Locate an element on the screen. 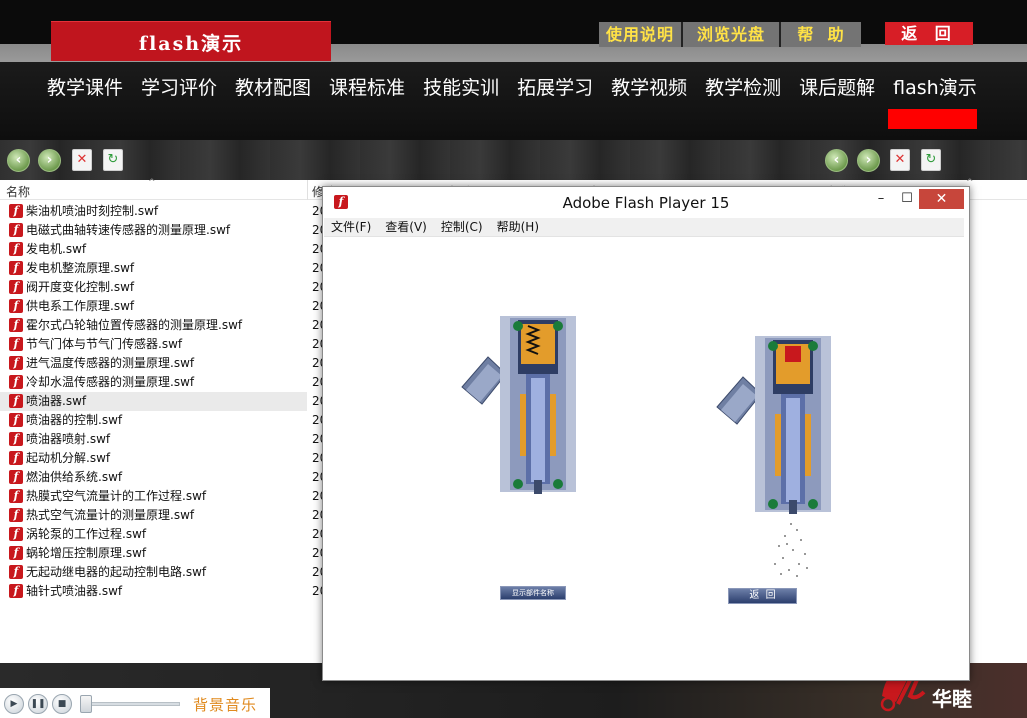  file-name: 喷油器的控制.swf is located at coordinates (74, 420).